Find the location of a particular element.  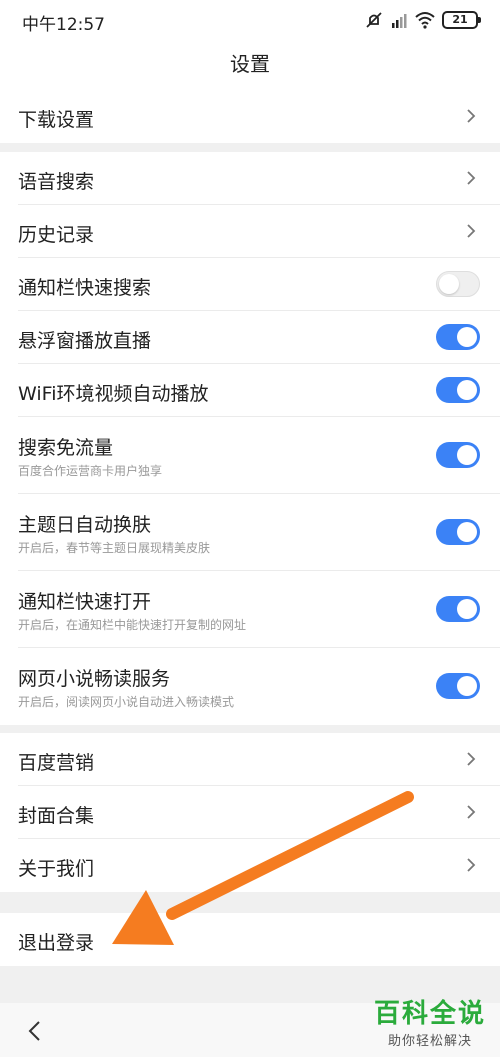

row-voice-search: 语音搜索 is located at coordinates (250, 178).